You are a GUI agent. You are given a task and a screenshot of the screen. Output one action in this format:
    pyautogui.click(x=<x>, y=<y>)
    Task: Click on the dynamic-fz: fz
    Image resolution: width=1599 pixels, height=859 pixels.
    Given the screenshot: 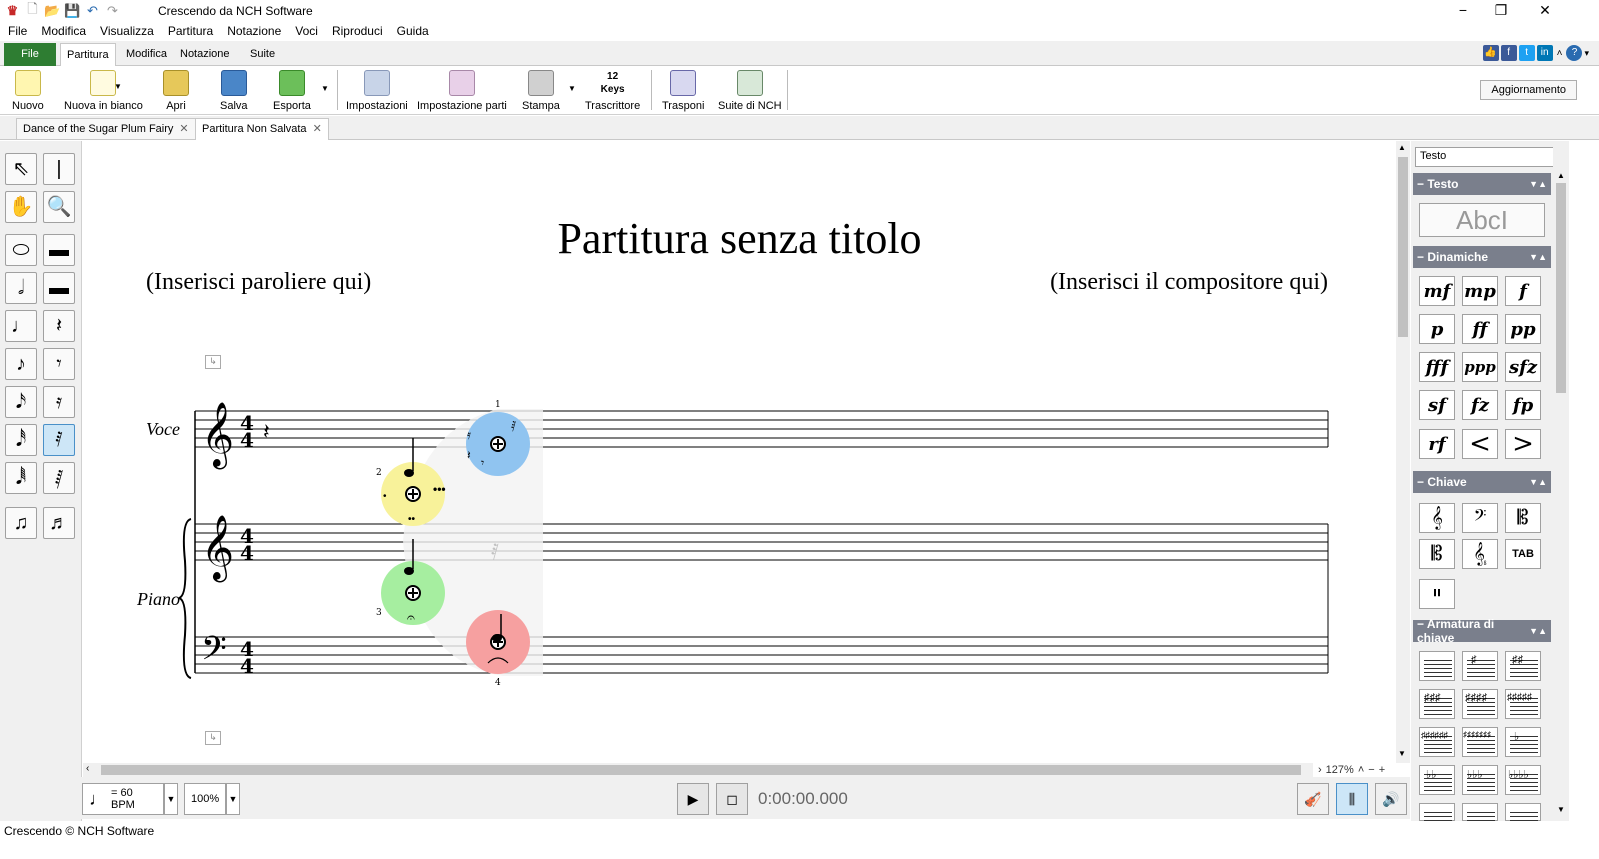 What is the action you would take?
    pyautogui.click(x=1480, y=405)
    